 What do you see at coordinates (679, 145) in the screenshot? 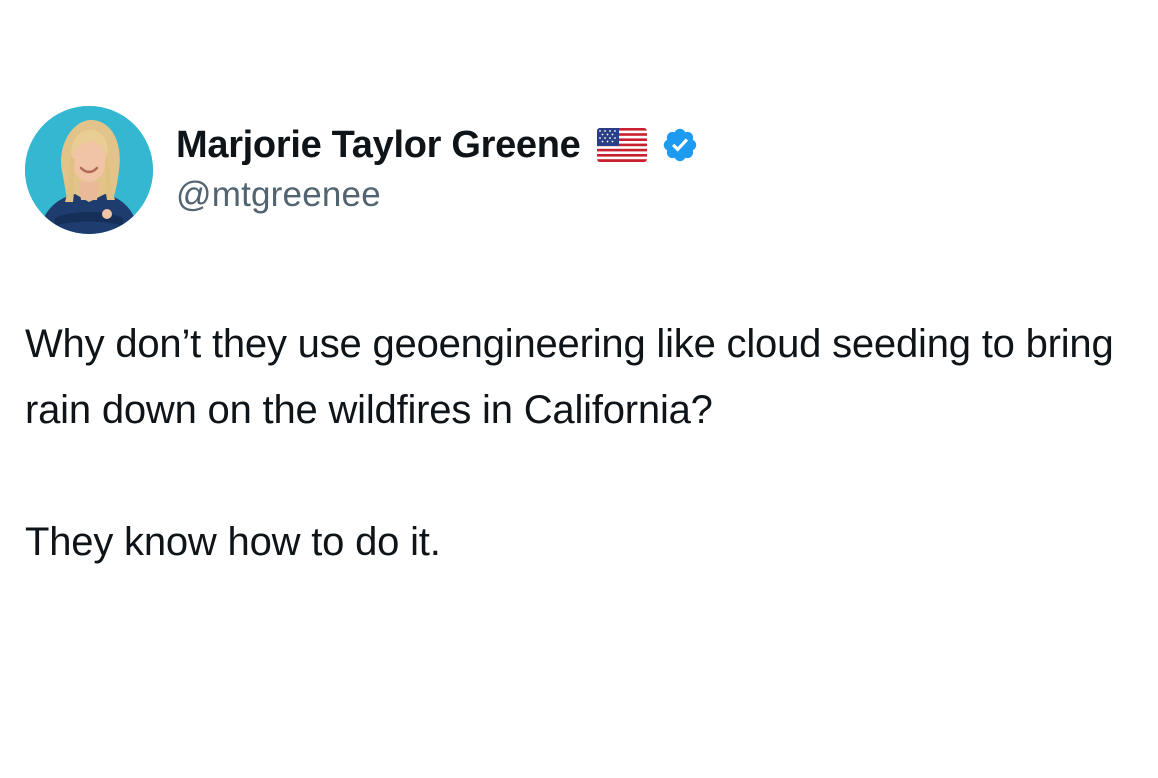
I see `verified-badge-icon` at bounding box center [679, 145].